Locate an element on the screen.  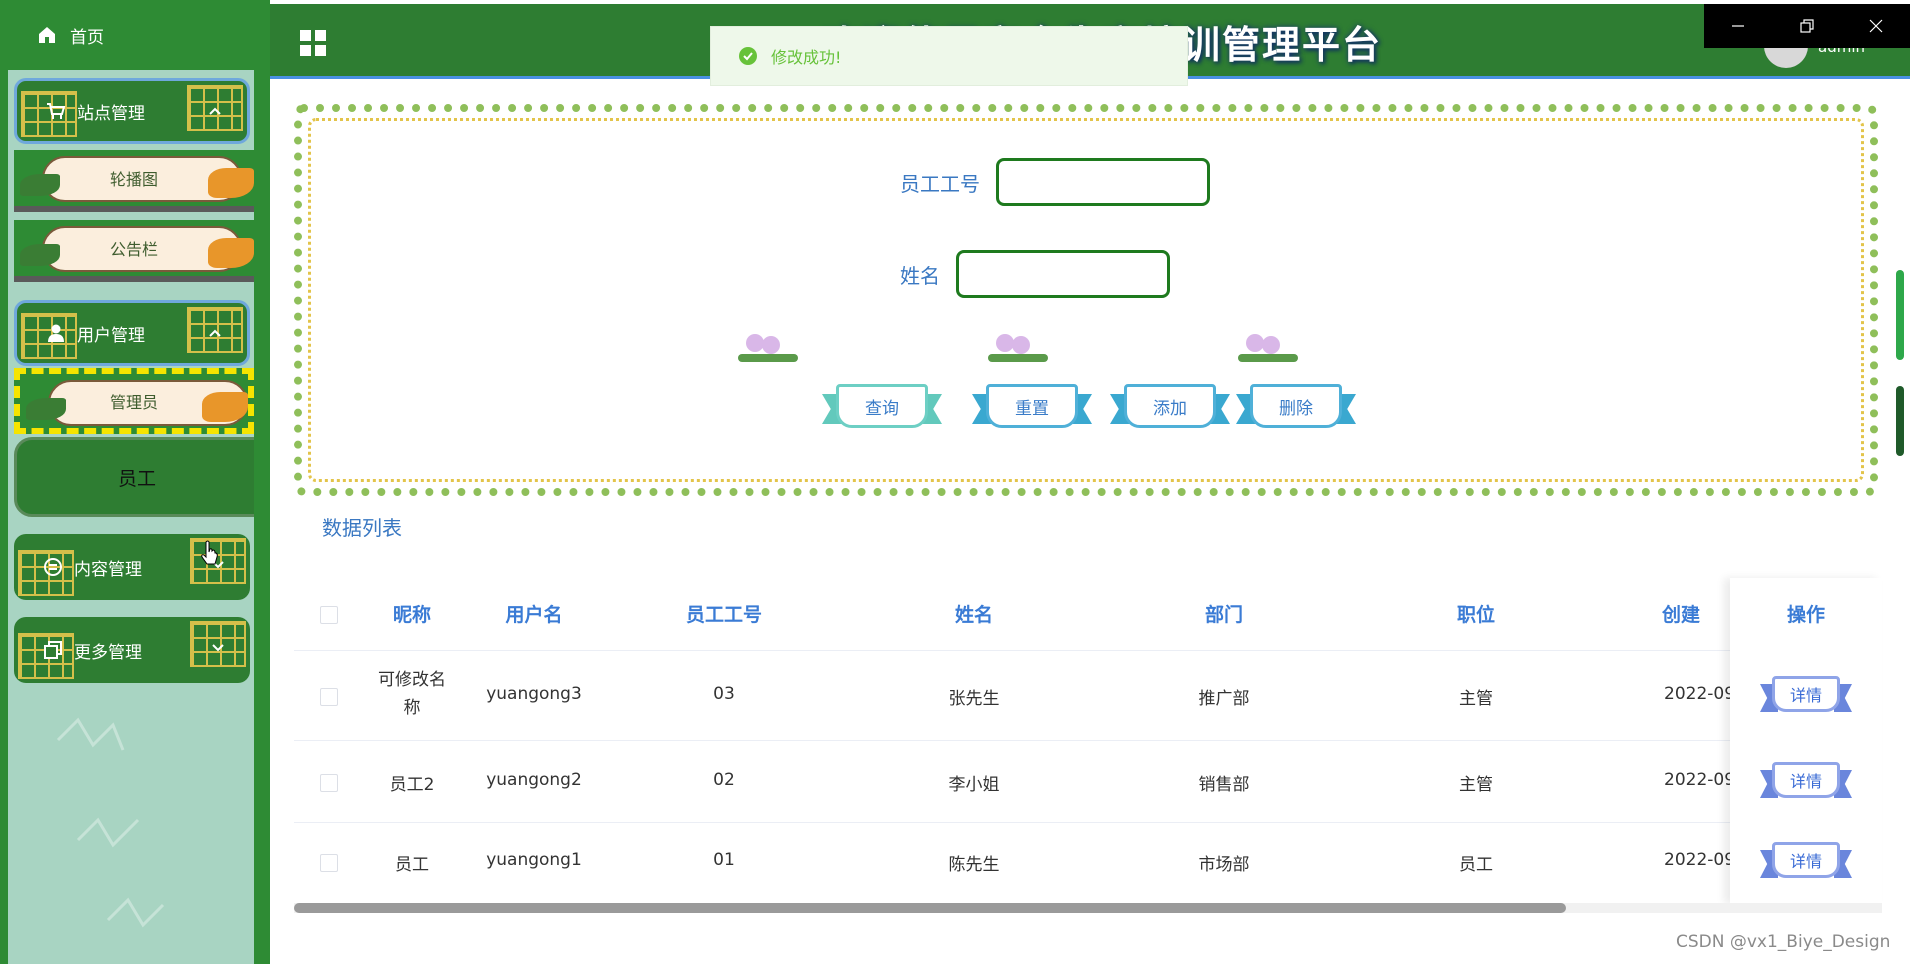
name-input is located at coordinates (1063, 274).